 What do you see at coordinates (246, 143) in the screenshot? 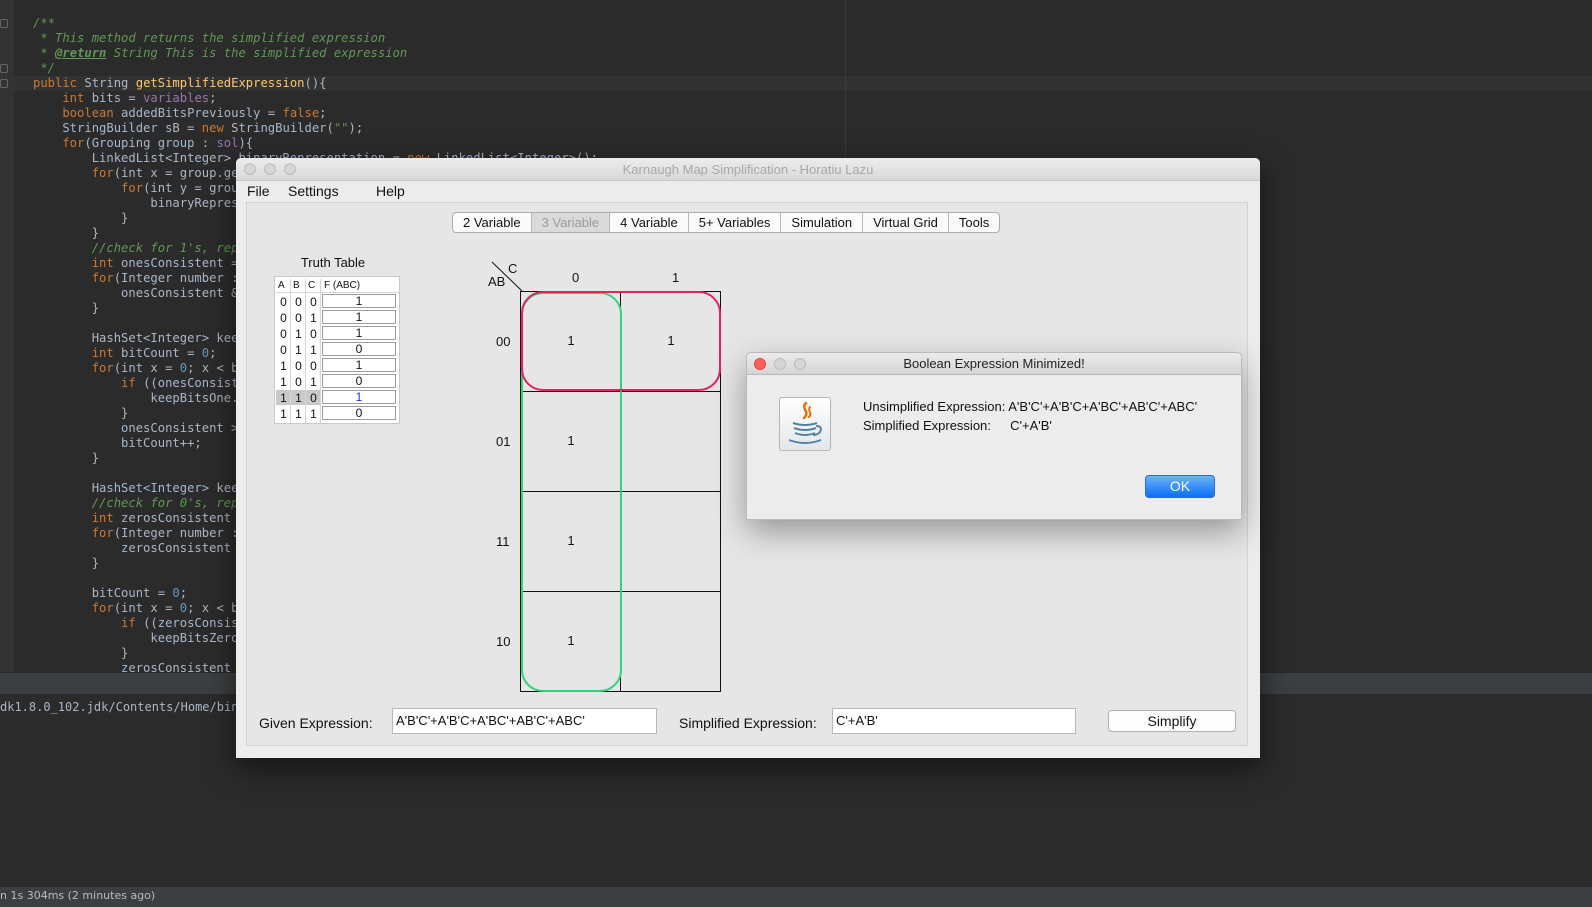
I see `code-token: ){` at bounding box center [246, 143].